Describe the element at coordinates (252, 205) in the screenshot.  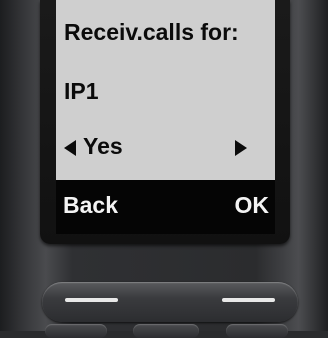
I see `ok-softkey-label: OK` at that location.